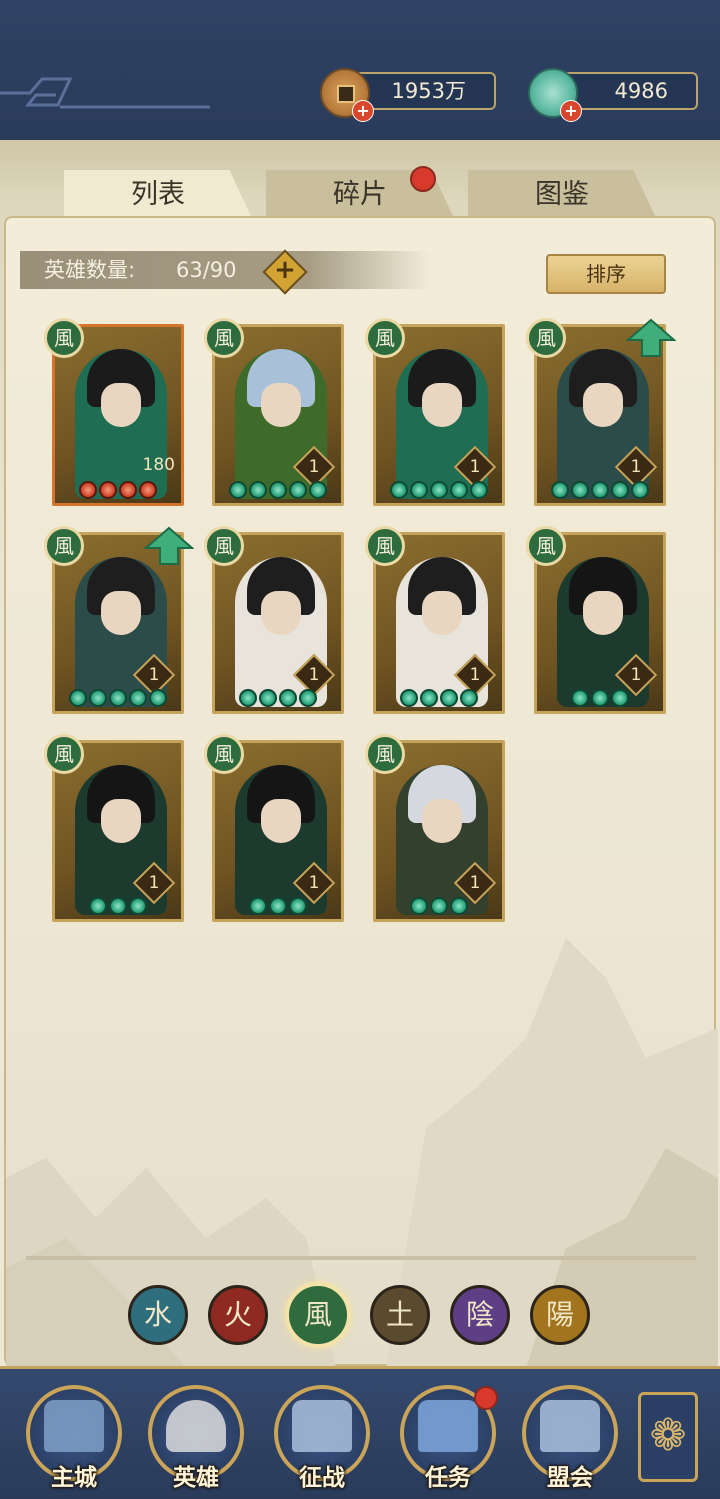 The image size is (720, 1499). Describe the element at coordinates (570, 1426) in the screenshot. I see `pavilion-icon` at that location.